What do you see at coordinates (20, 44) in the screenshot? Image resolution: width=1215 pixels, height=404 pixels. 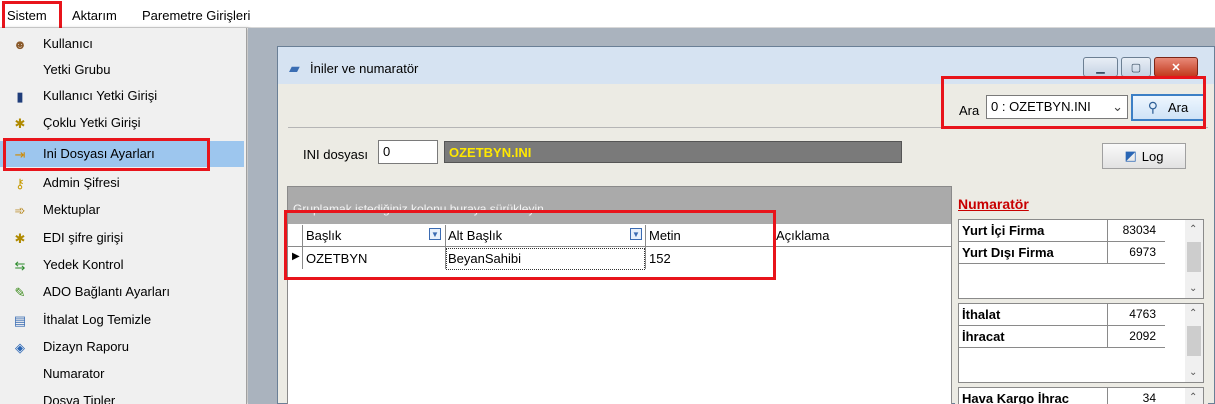 I see `user-icon: ☻` at bounding box center [20, 44].